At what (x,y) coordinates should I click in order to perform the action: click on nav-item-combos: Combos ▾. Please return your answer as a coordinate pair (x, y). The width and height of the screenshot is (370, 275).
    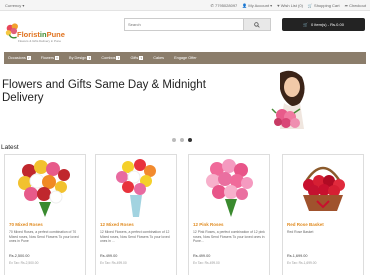
    Looking at the image, I should click on (111, 58).